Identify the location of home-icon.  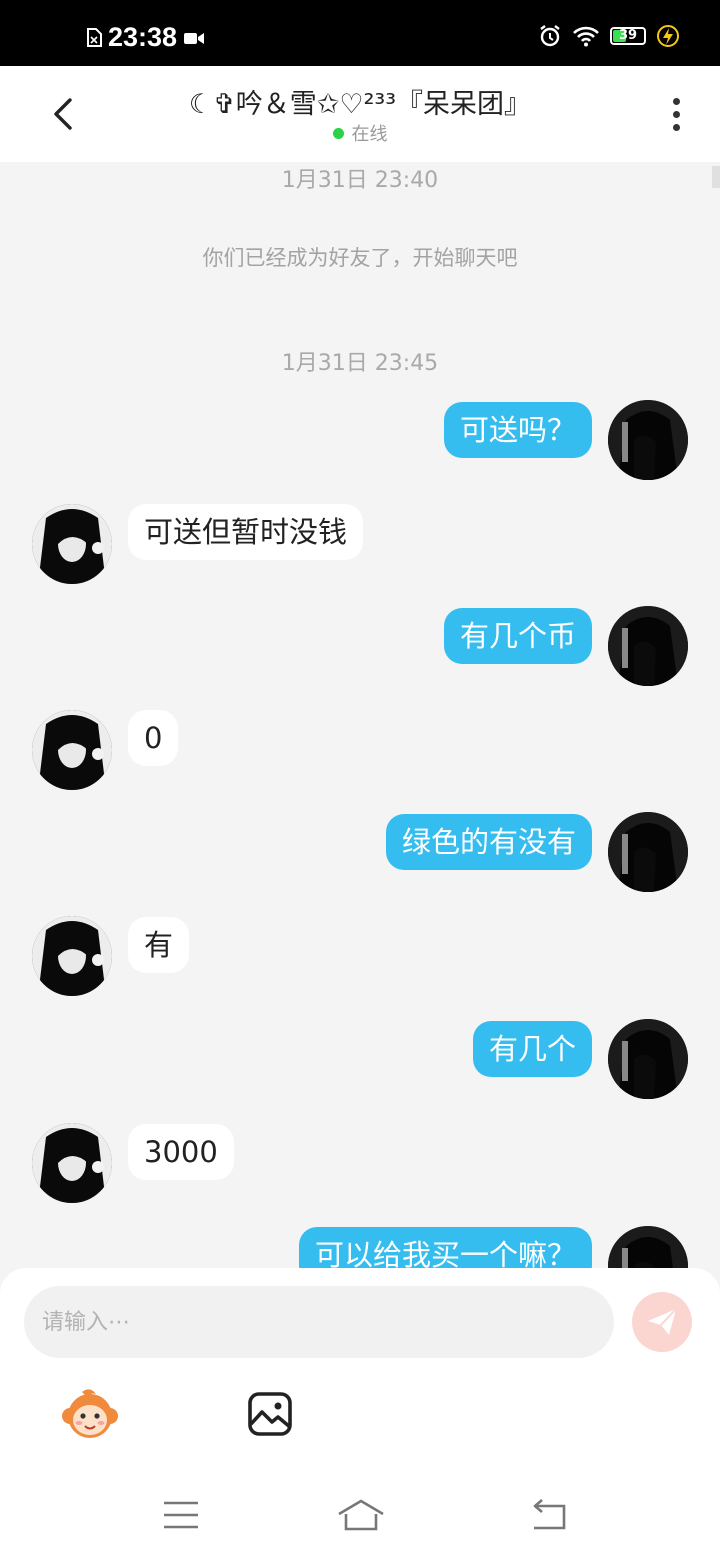
(361, 1515).